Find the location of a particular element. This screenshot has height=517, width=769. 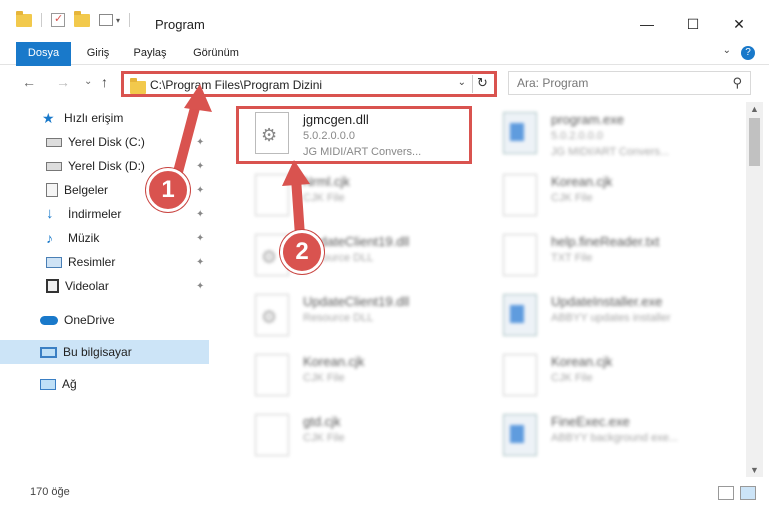

tab-view: Görünüm is located at coordinates (216, 53).